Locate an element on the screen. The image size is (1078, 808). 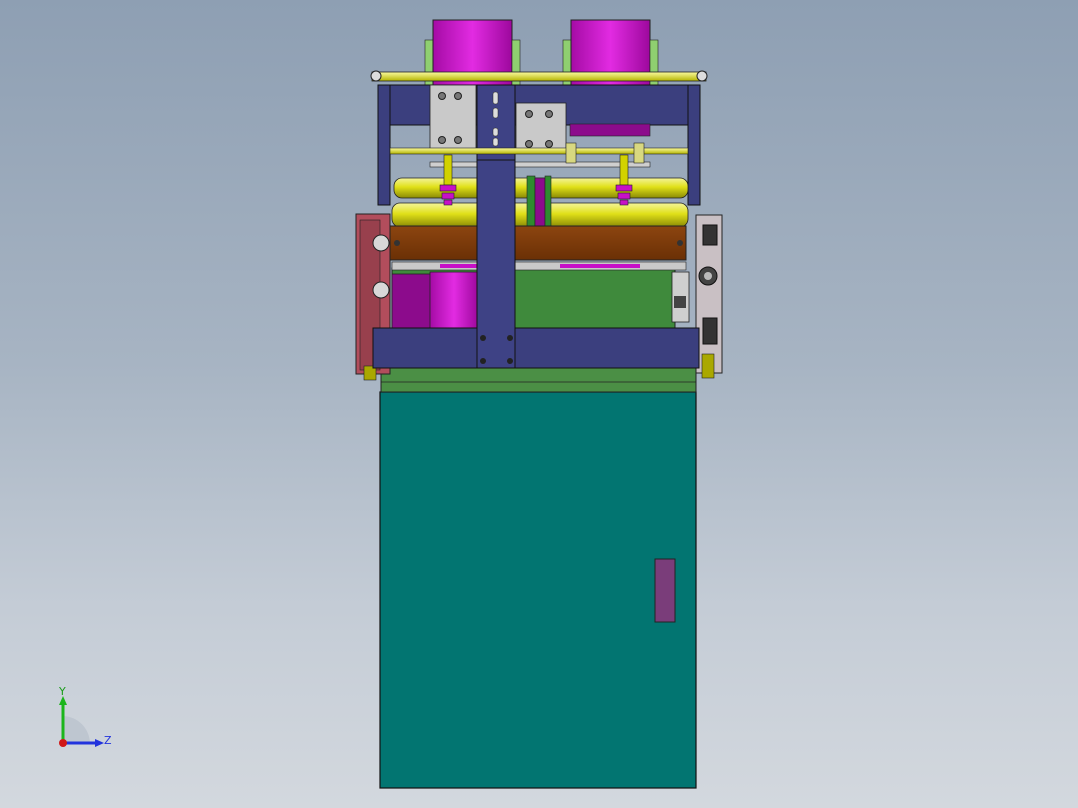
coordinate-triad: Y Z is located at coordinates (85, 720).